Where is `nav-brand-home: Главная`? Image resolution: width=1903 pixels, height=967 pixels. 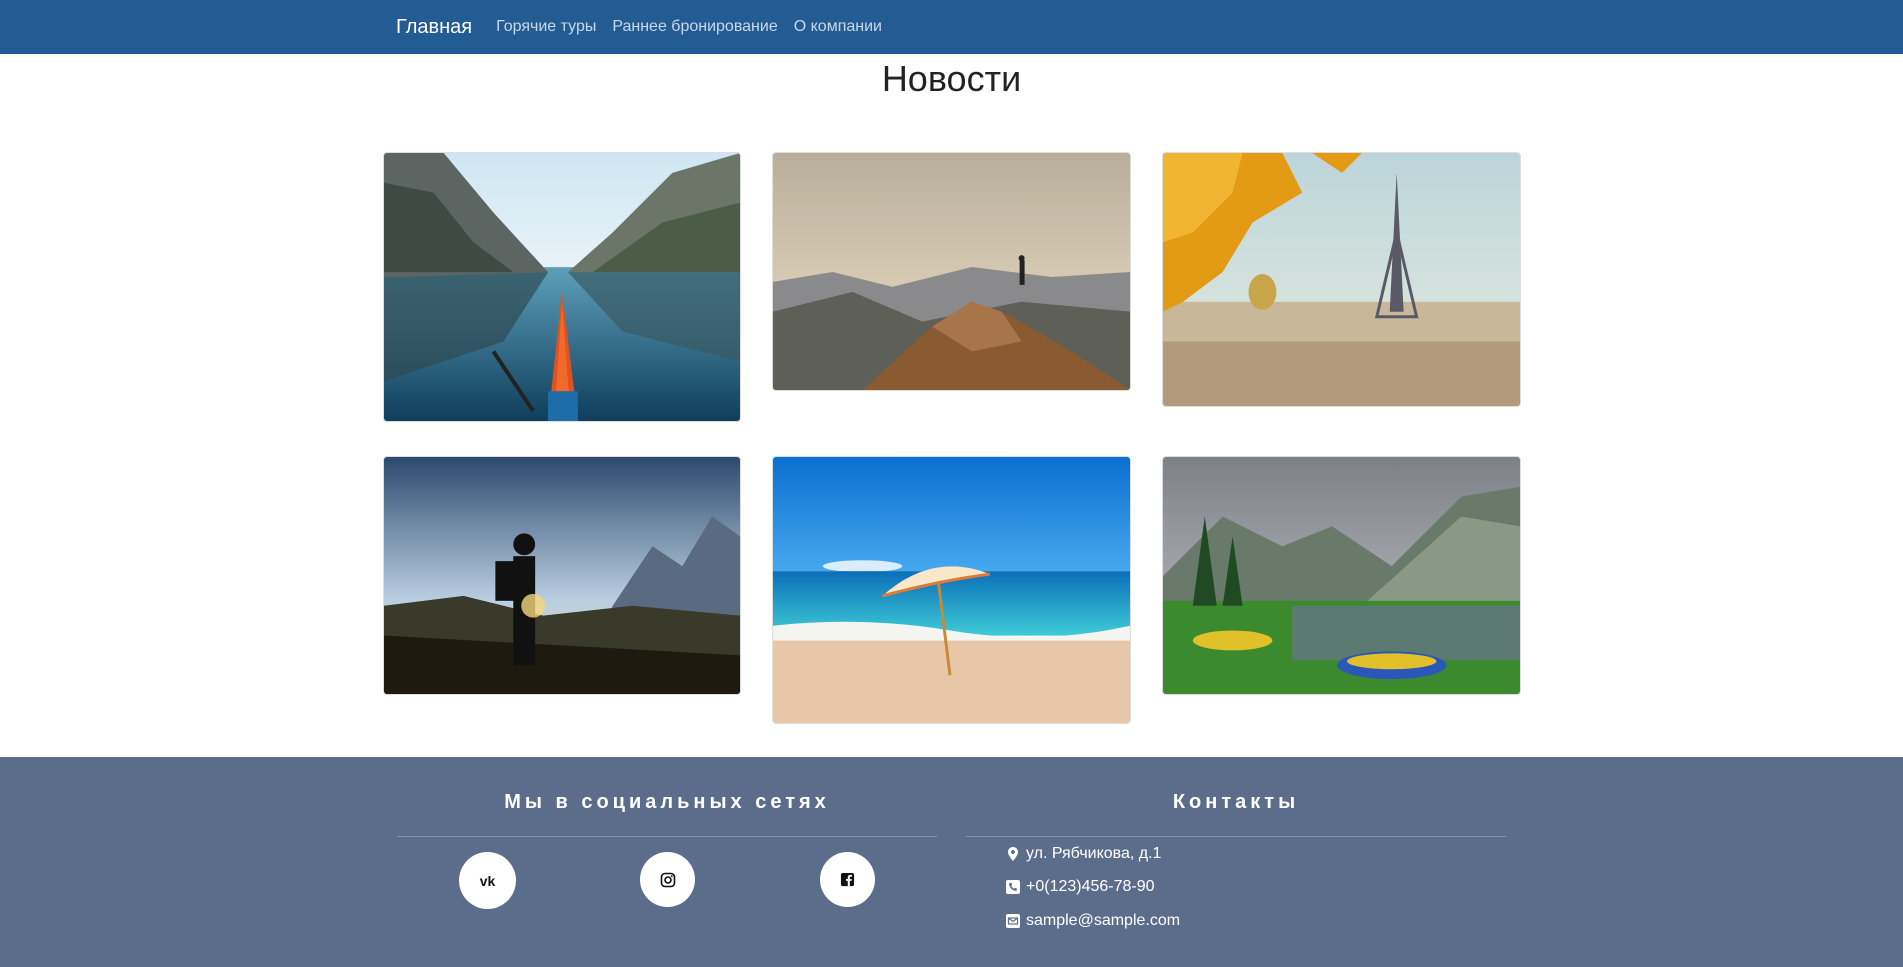 nav-brand-home: Главная is located at coordinates (434, 27).